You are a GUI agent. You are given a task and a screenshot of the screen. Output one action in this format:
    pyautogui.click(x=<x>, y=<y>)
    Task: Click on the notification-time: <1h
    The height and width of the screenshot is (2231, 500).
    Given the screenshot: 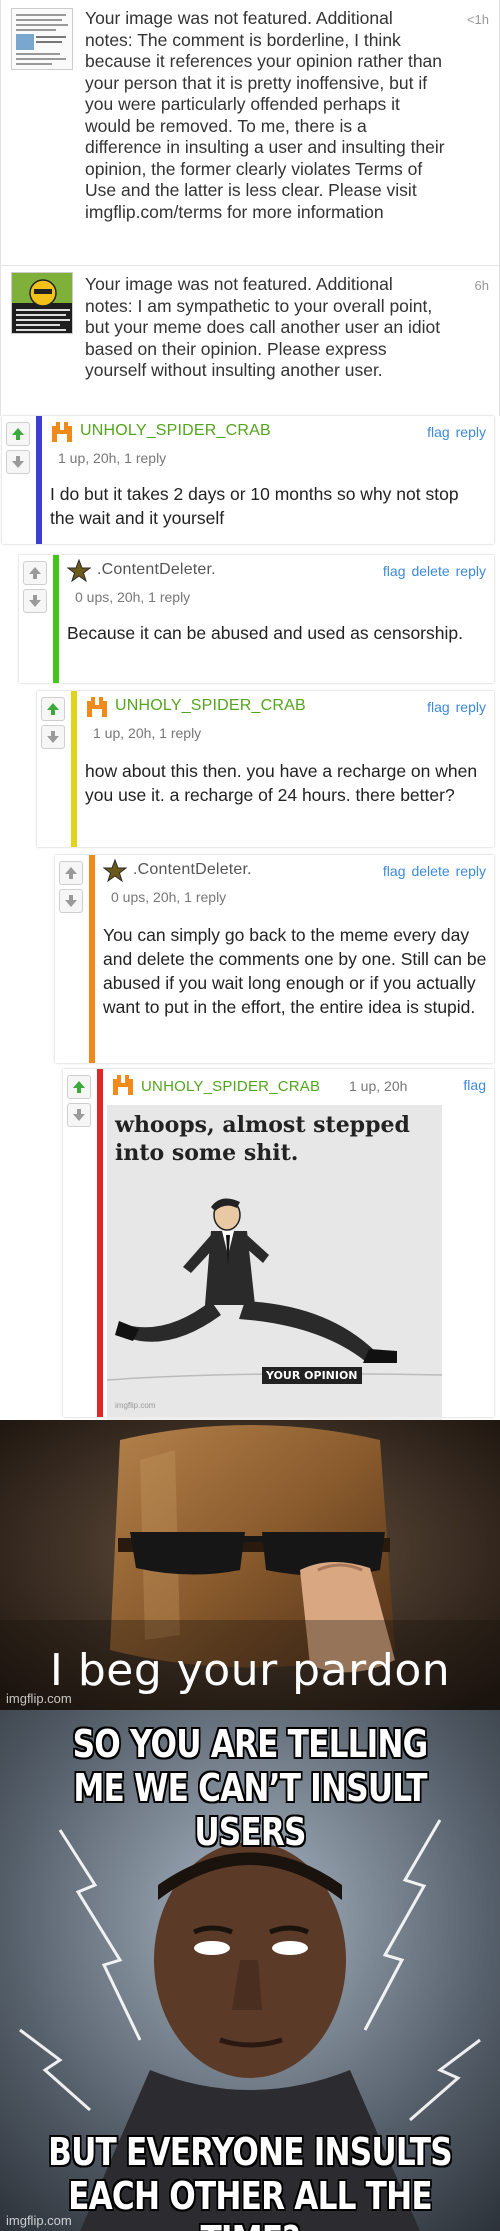 What is the action you would take?
    pyautogui.click(x=477, y=19)
    